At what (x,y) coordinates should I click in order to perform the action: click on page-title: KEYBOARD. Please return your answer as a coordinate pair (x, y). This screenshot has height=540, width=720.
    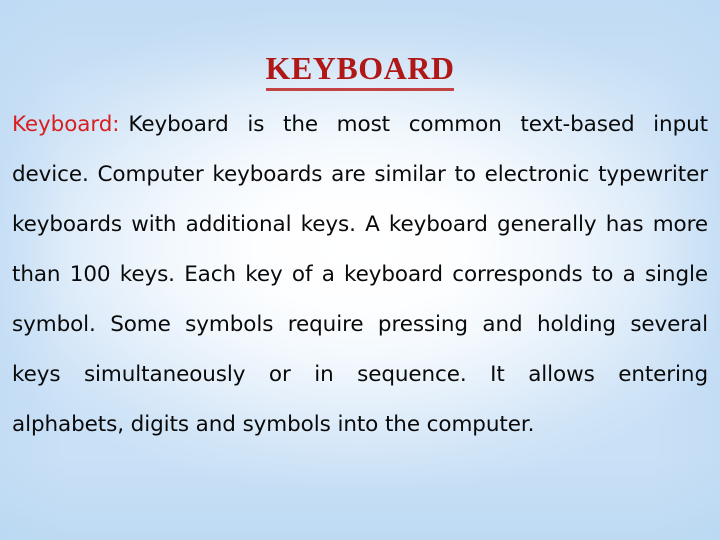
    Looking at the image, I should click on (360, 72).